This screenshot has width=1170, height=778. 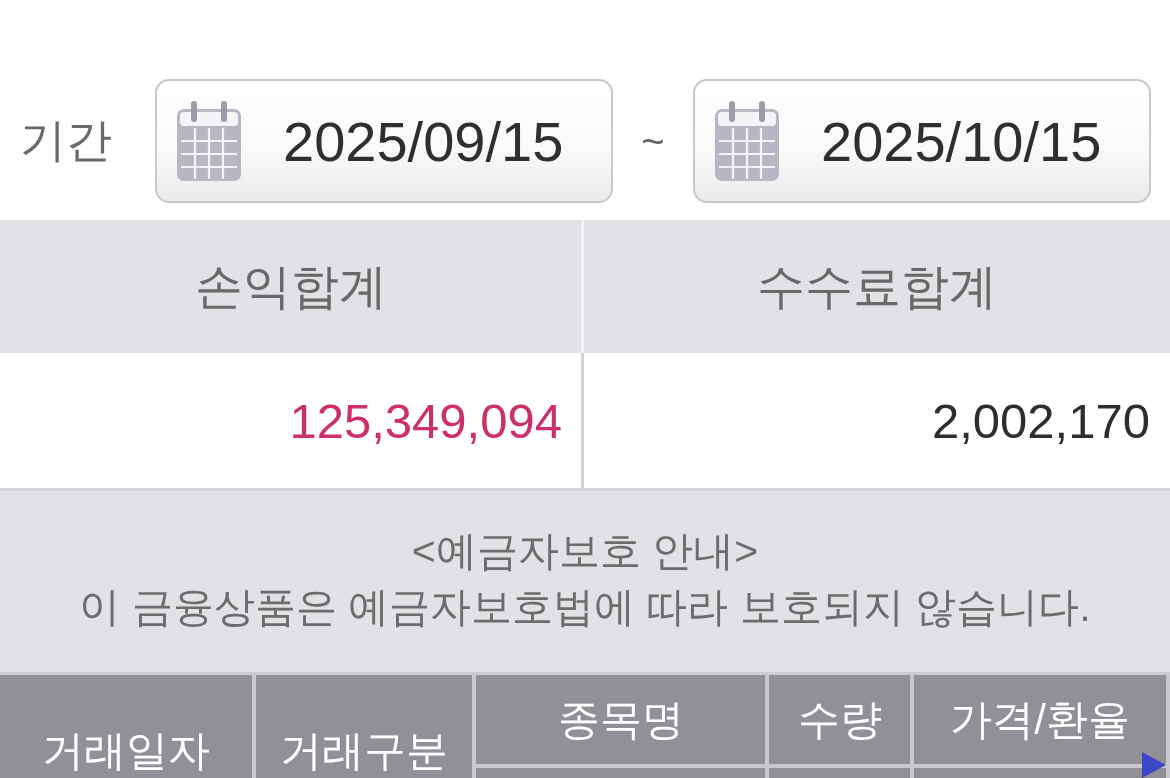 What do you see at coordinates (290, 286) in the screenshot?
I see `summary-label: 손익합계` at bounding box center [290, 286].